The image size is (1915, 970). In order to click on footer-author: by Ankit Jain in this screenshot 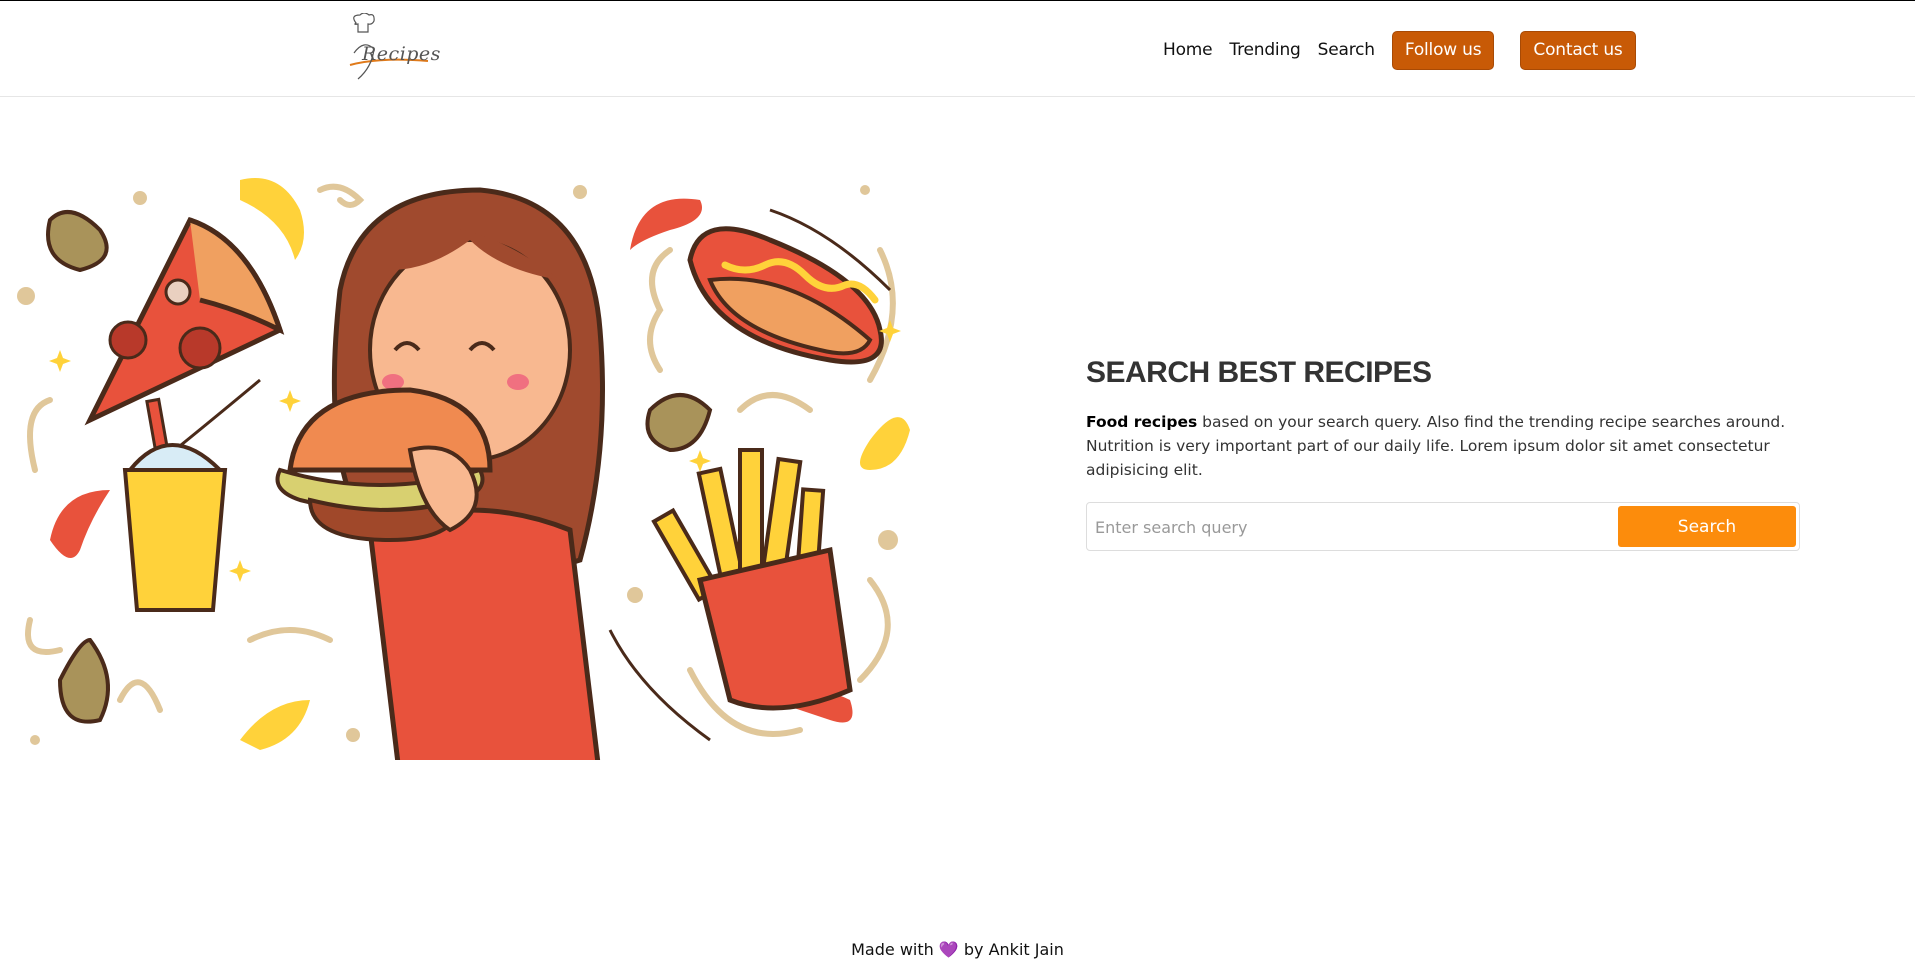, I will do `click(1013, 949)`.